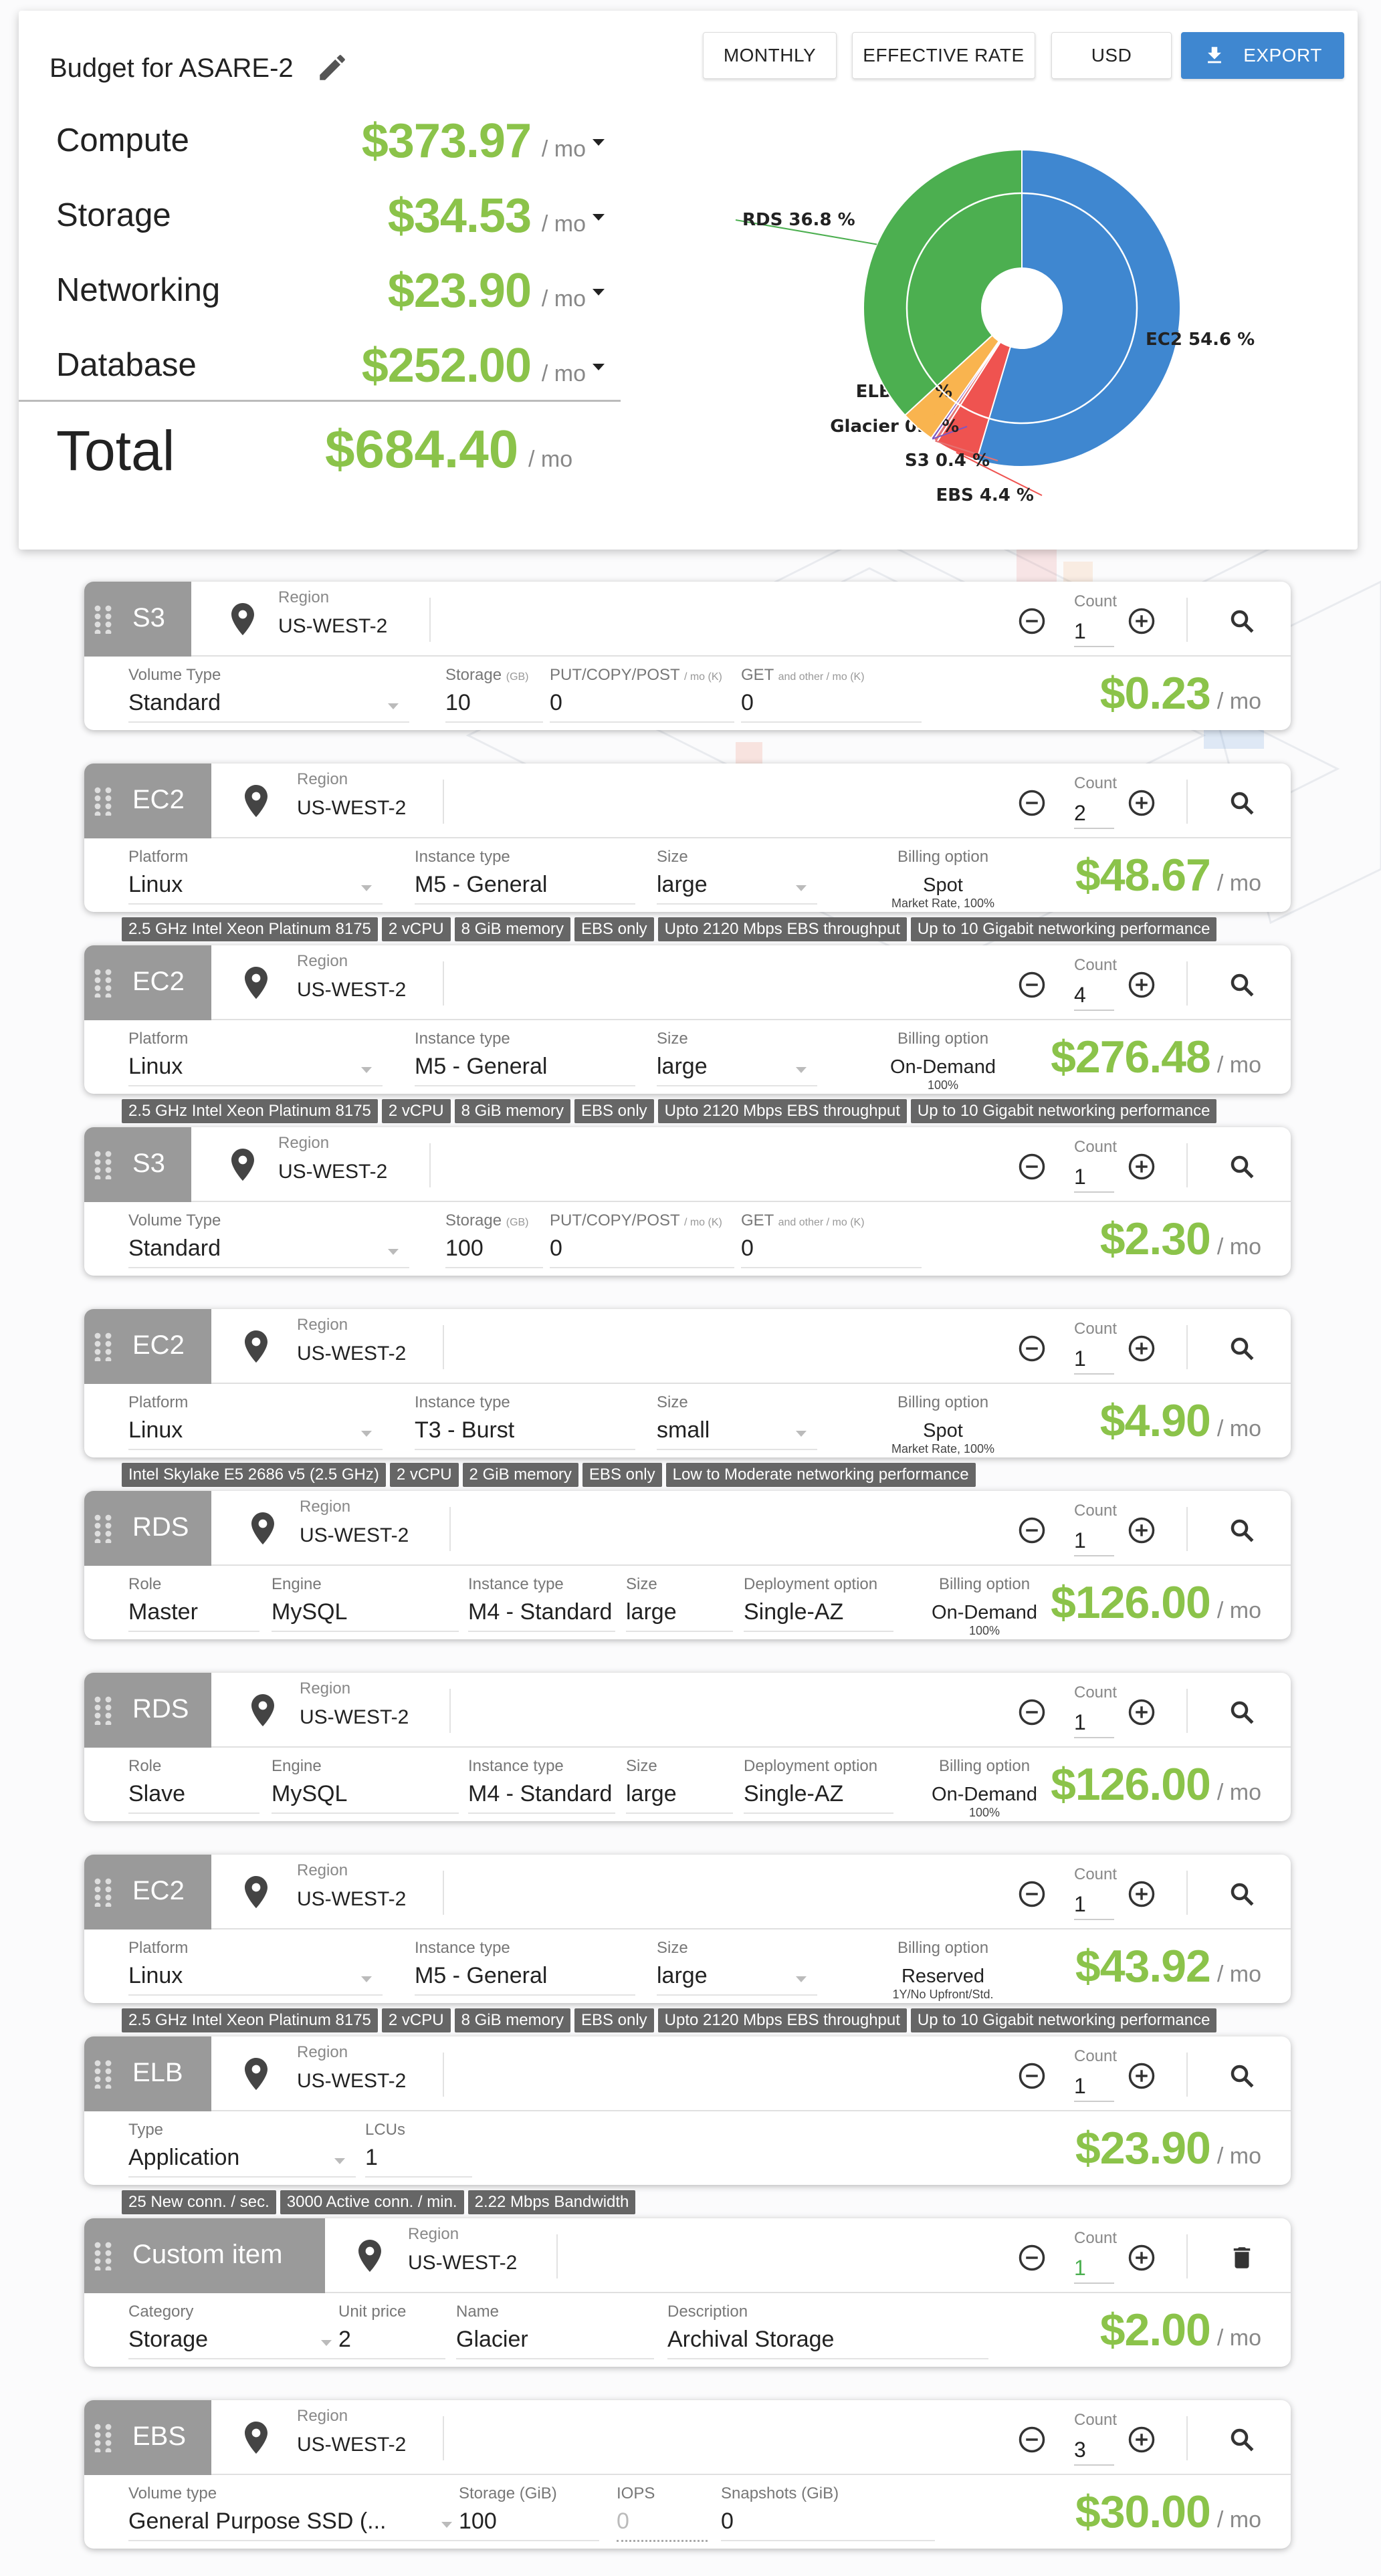 Image resolution: width=1381 pixels, height=2576 pixels. What do you see at coordinates (555, 2343) in the screenshot?
I see `field-input: Glacier` at bounding box center [555, 2343].